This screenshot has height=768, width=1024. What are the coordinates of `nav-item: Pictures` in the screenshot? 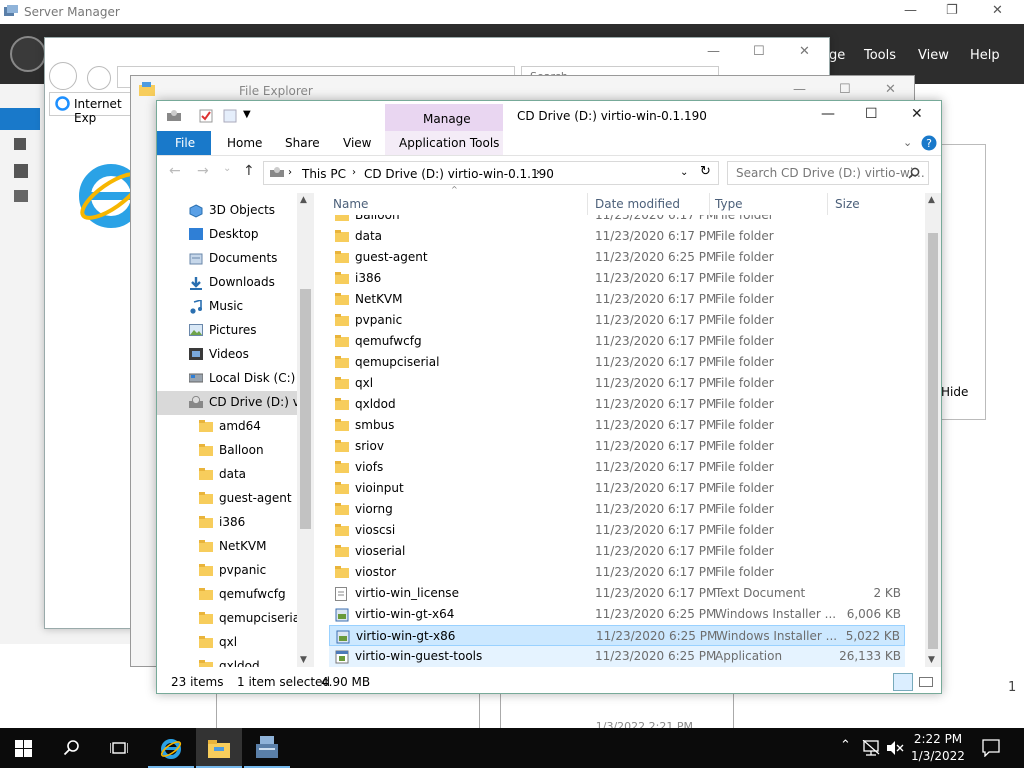 It's located at (228, 331).